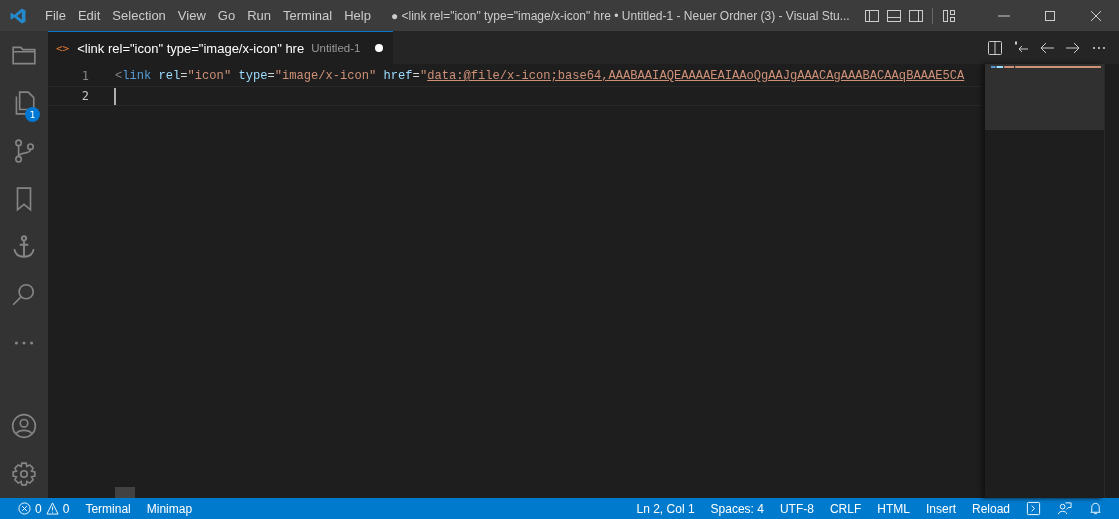 This screenshot has height=519, width=1119. Describe the element at coordinates (357, 15) in the screenshot. I see `menu-item: Help` at that location.